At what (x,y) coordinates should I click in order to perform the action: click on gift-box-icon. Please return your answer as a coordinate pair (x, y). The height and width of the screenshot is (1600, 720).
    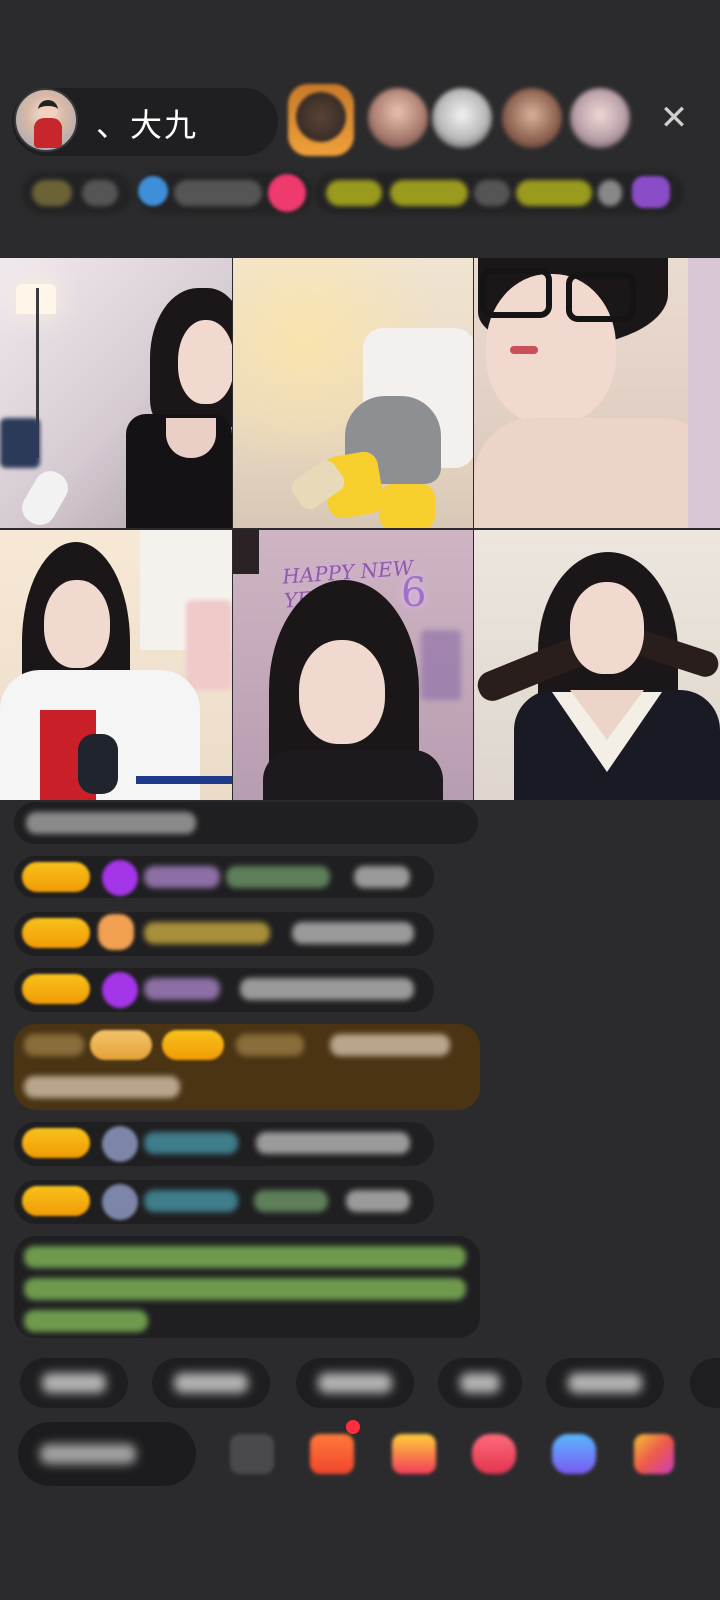
    Looking at the image, I should click on (332, 1454).